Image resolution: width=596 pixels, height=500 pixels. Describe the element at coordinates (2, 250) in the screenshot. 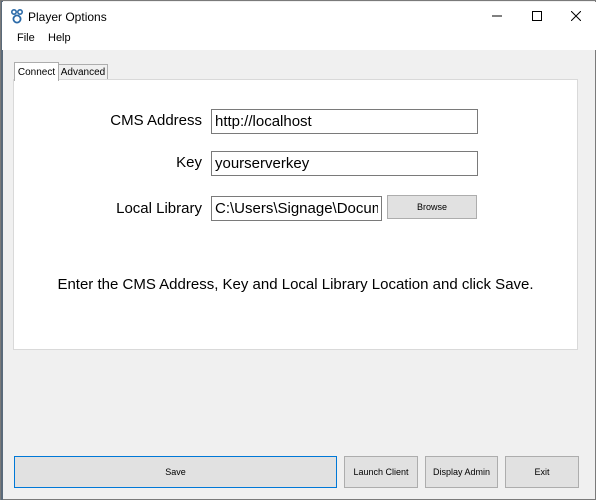

I see `window-left-edge` at that location.